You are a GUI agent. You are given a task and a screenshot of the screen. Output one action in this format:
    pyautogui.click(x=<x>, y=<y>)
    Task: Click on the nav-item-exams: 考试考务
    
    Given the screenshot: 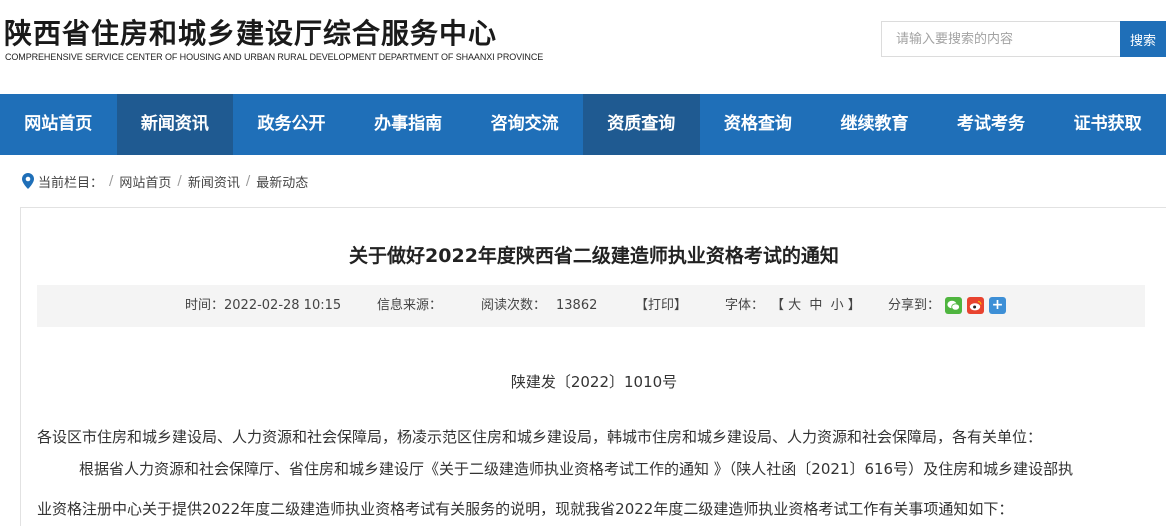 What is the action you would take?
    pyautogui.click(x=991, y=124)
    